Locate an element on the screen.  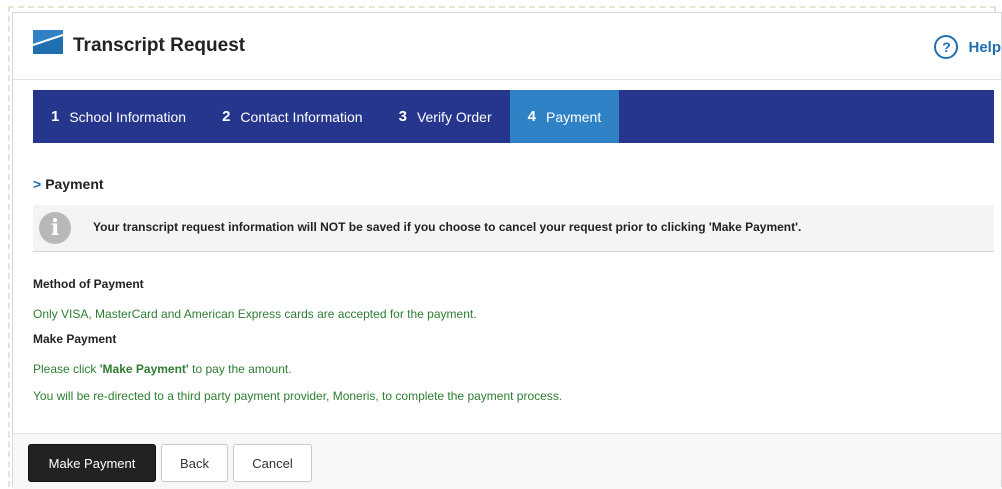
step-payment: 4 Payment is located at coordinates (564, 116).